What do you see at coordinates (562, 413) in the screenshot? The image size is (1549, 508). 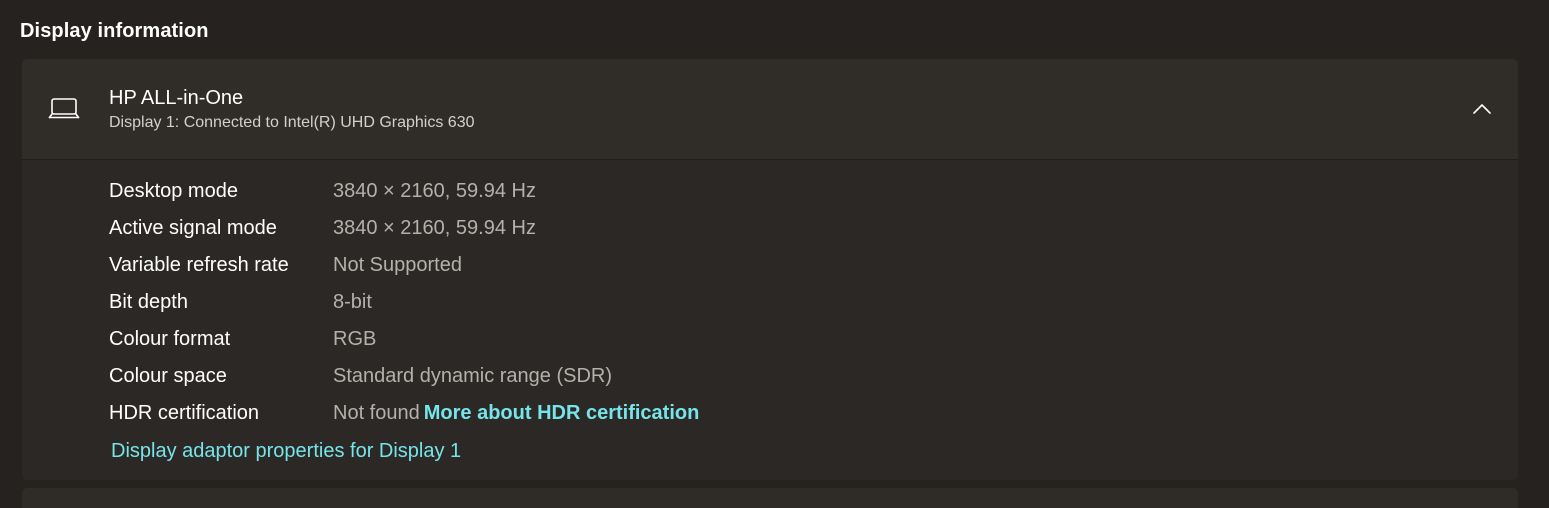 I see `hdr-certification-link: More about HDR certification` at bounding box center [562, 413].